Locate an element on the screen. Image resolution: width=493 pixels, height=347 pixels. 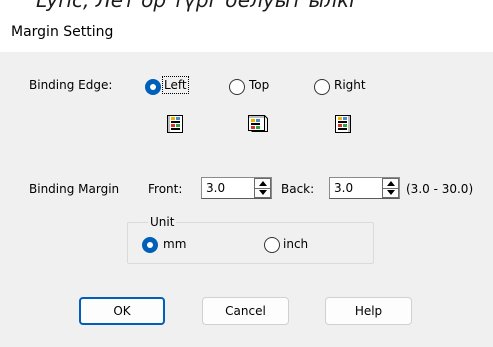
book-right-binding-icon is located at coordinates (343, 124).